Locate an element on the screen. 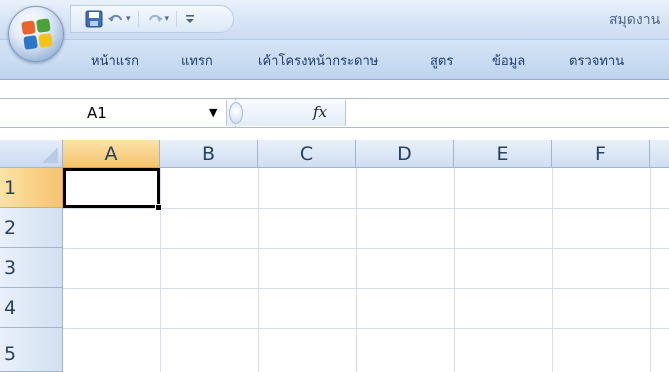  name-box-value: A1 is located at coordinates (97, 113).